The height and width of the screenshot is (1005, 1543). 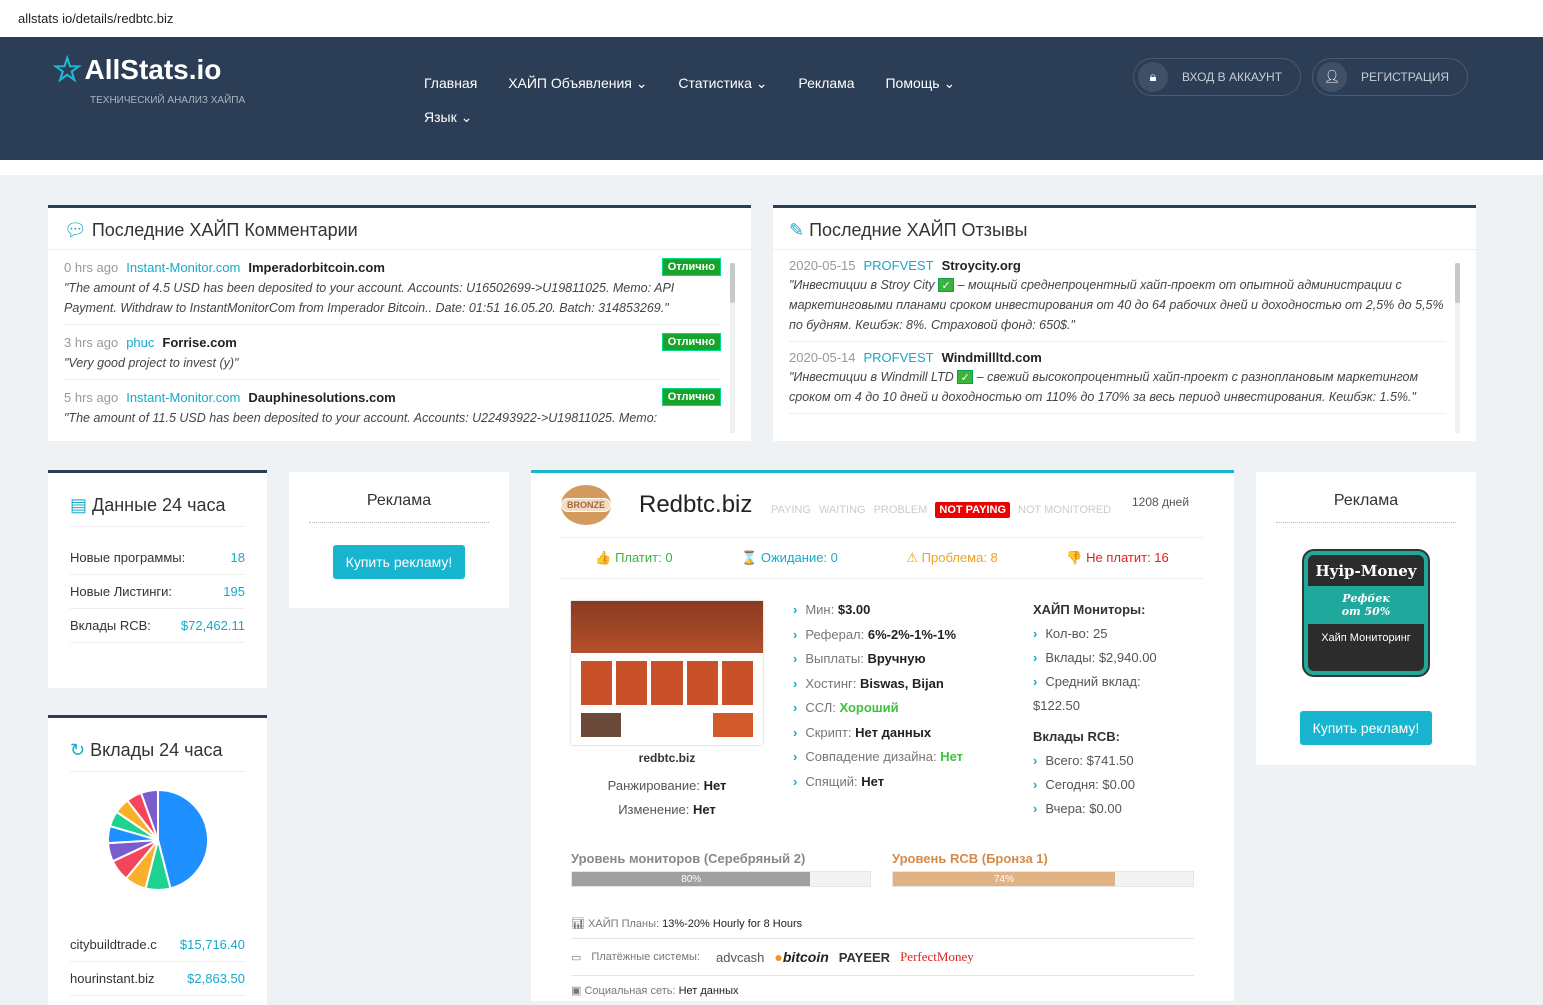 What do you see at coordinates (1089, 760) in the screenshot?
I see `rcb-stat-text: Всего: $741.50` at bounding box center [1089, 760].